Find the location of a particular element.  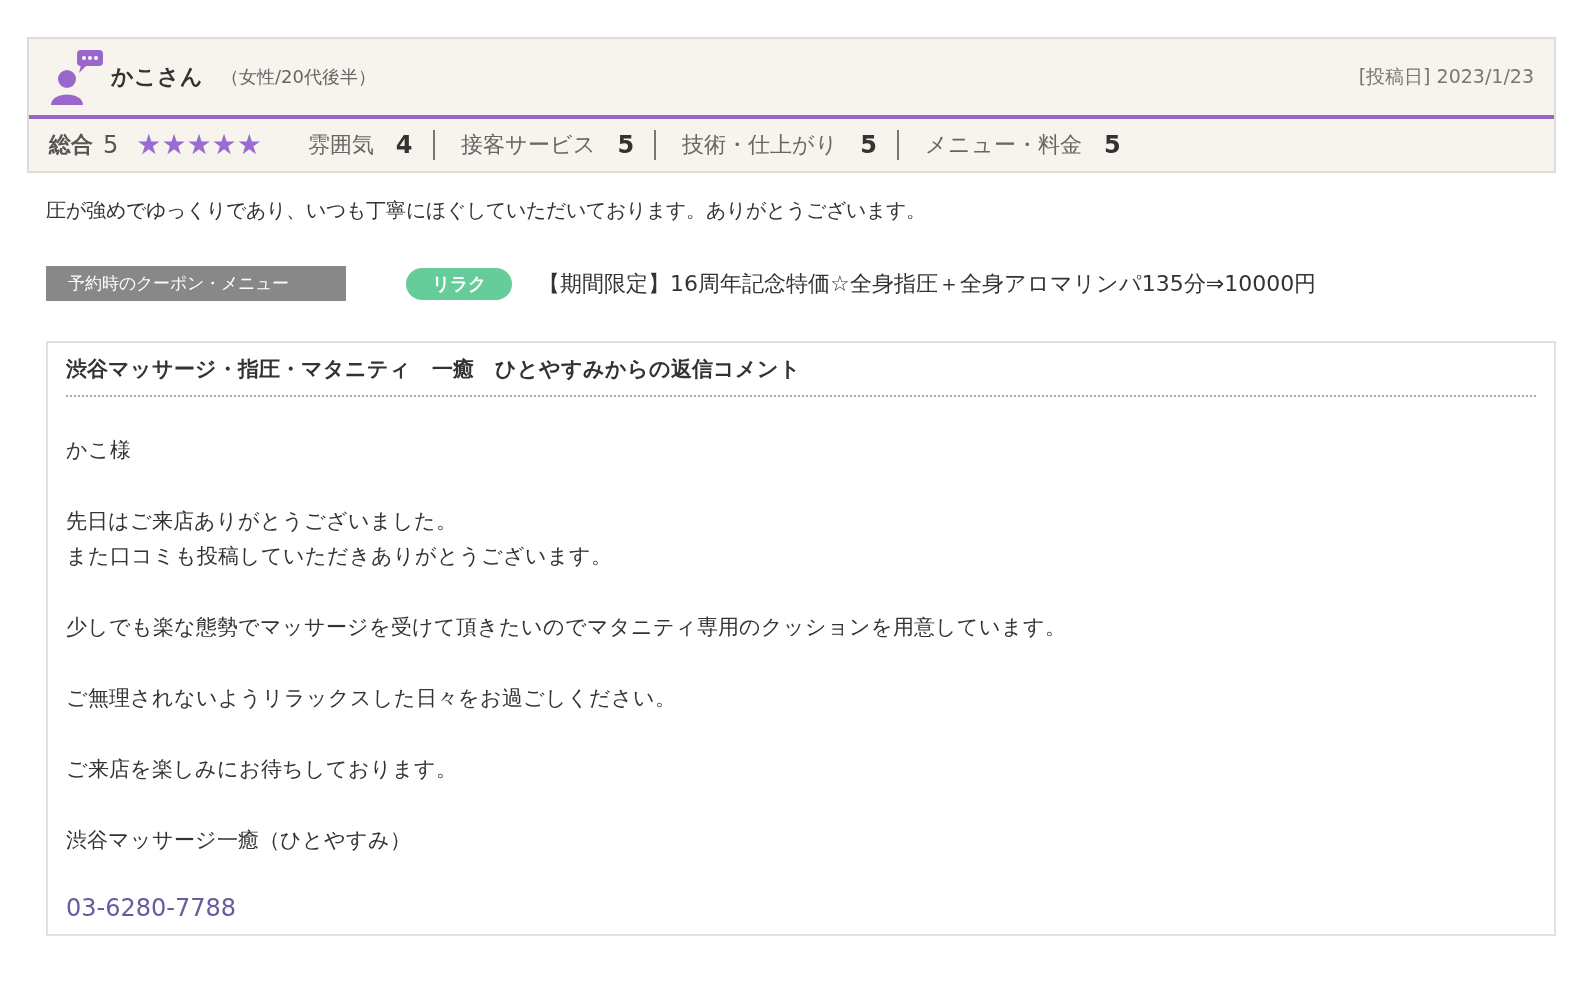

reply-text: また口コミも投稿していただきありがとうございます。 is located at coordinates (339, 556).